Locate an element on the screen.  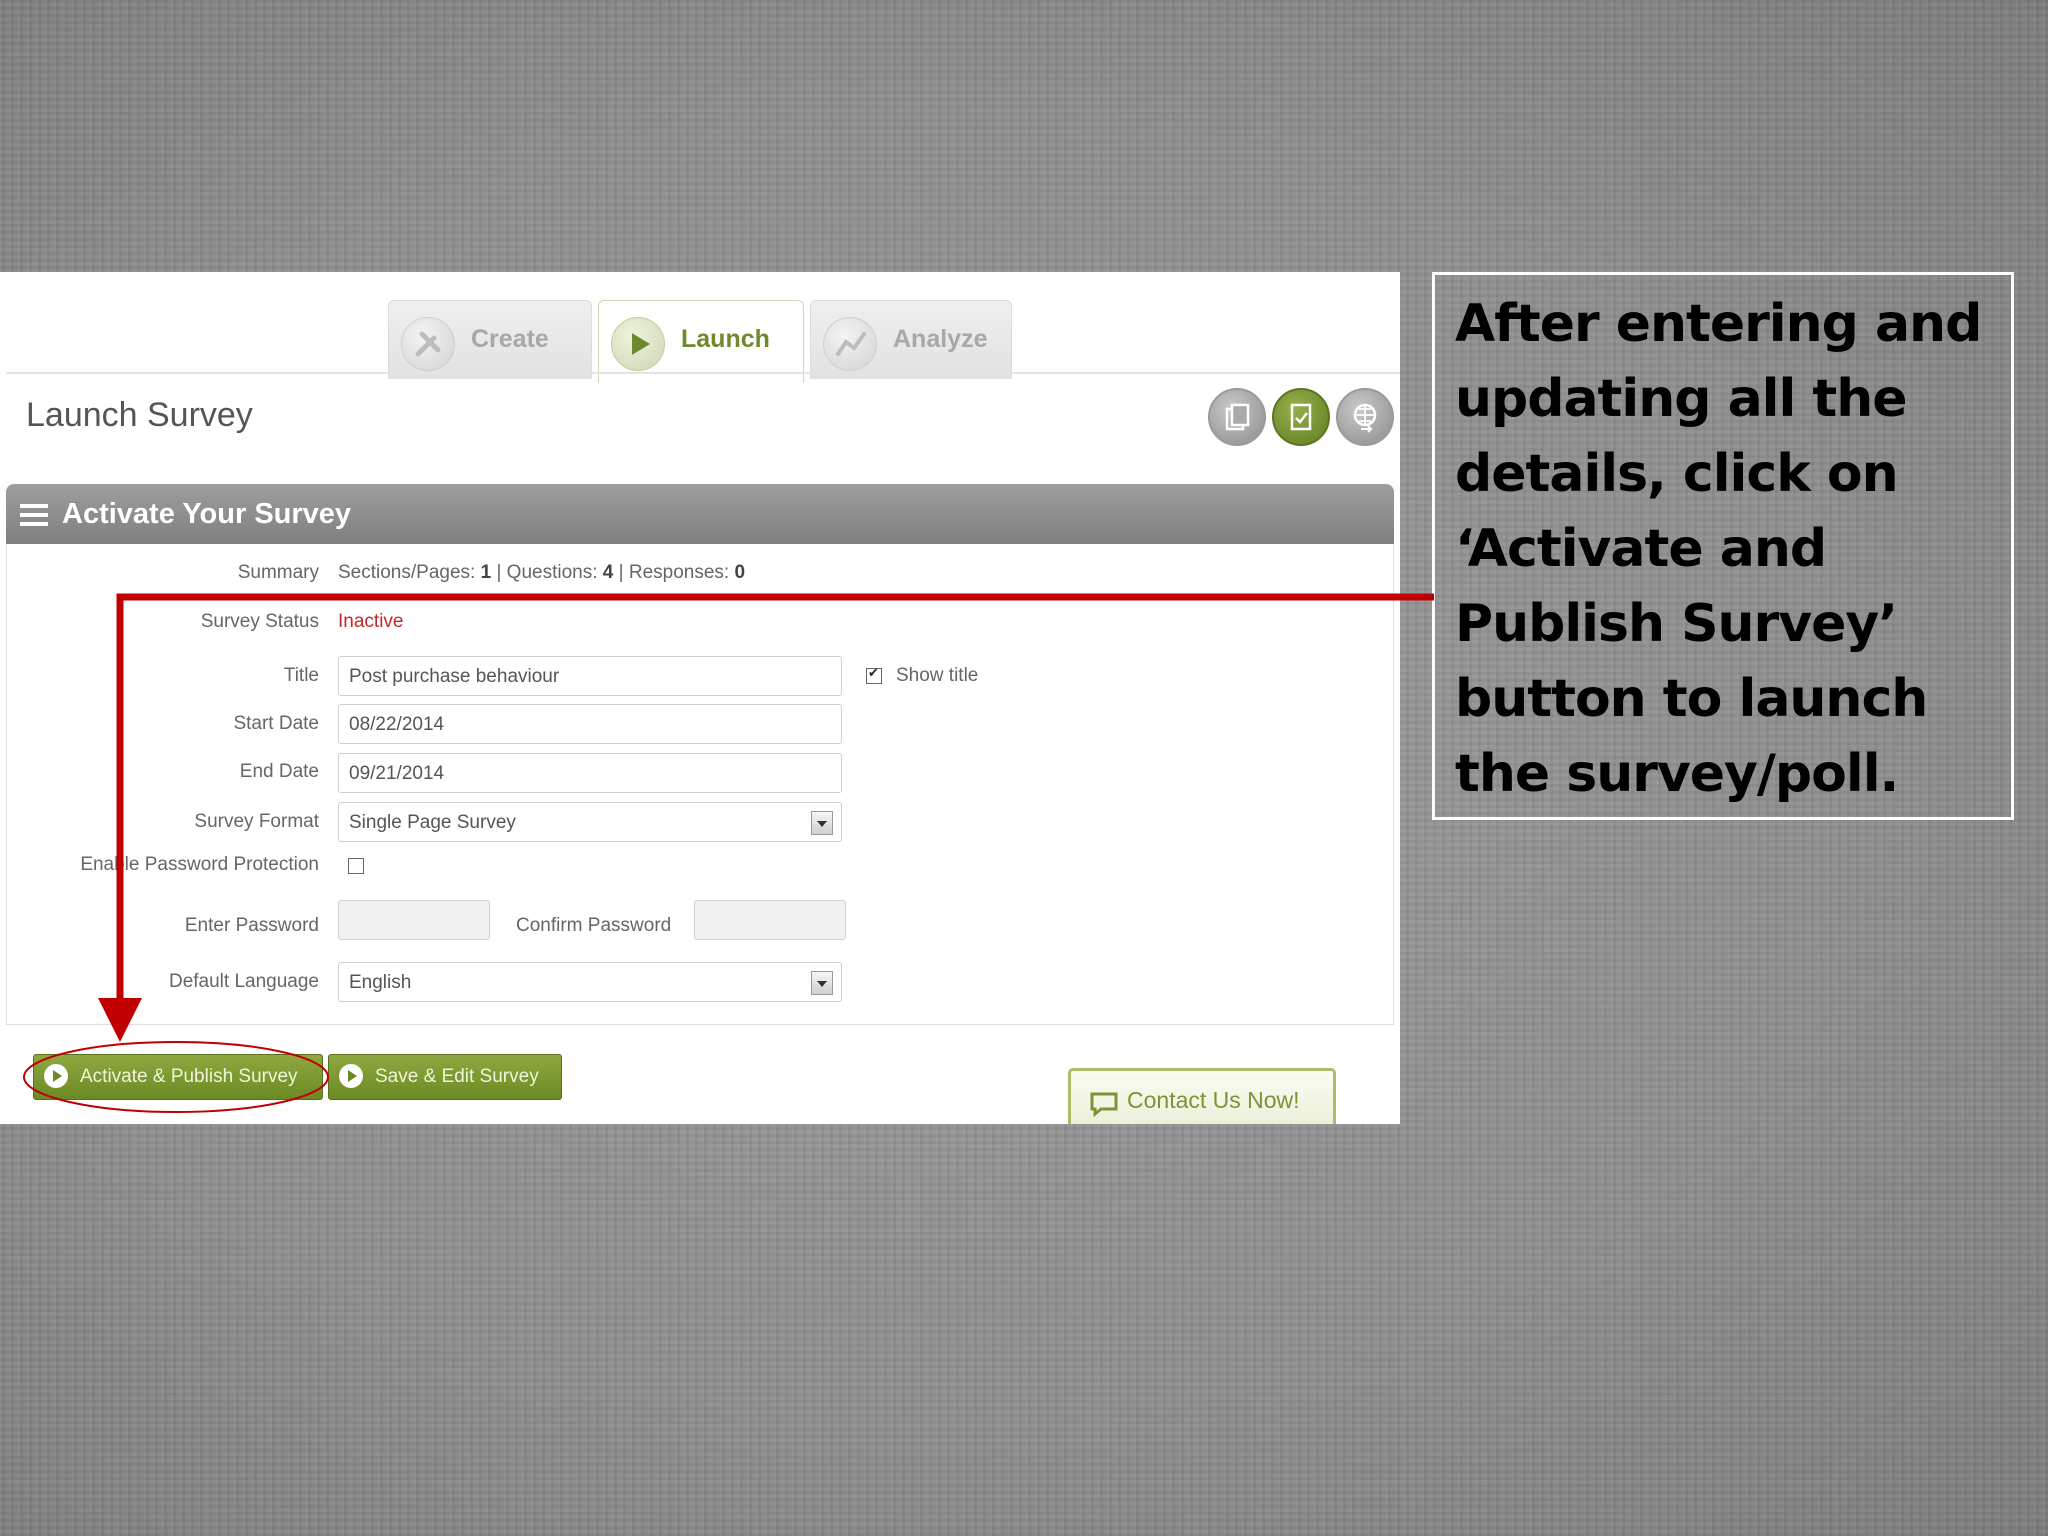
highlight-ellipse is located at coordinates (176, 1077).